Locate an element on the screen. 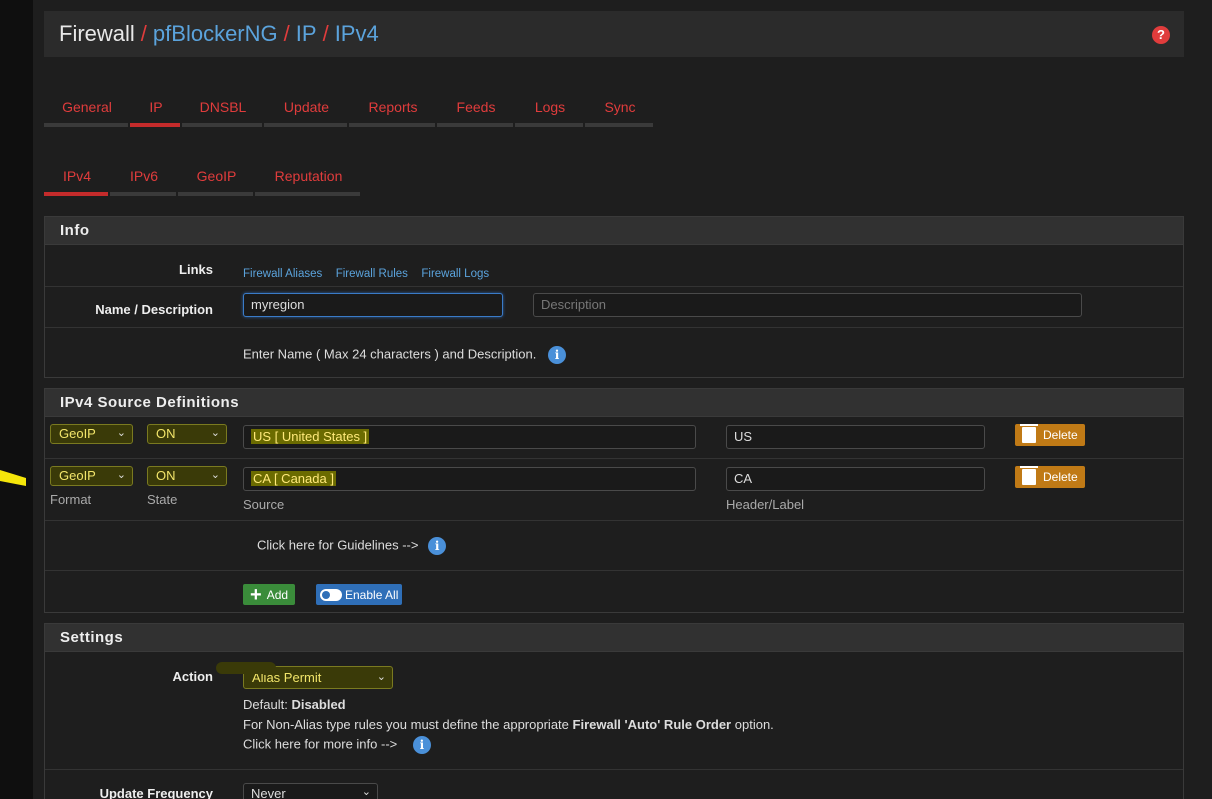 The width and height of the screenshot is (1212, 799). action-label: Action is located at coordinates (192, 676).